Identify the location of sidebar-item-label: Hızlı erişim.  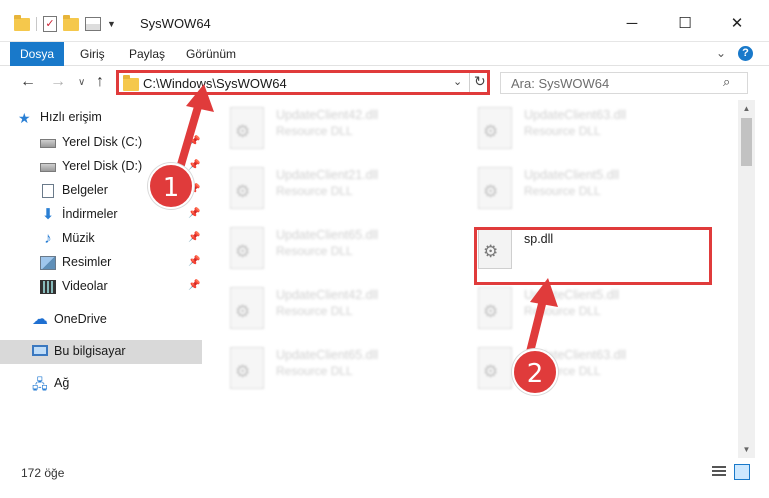
(71, 117).